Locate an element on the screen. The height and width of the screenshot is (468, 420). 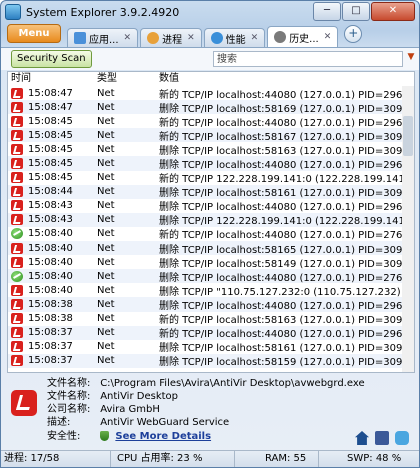
detail-value: AntiVir WebGuard Service is located at coordinates (165, 422).